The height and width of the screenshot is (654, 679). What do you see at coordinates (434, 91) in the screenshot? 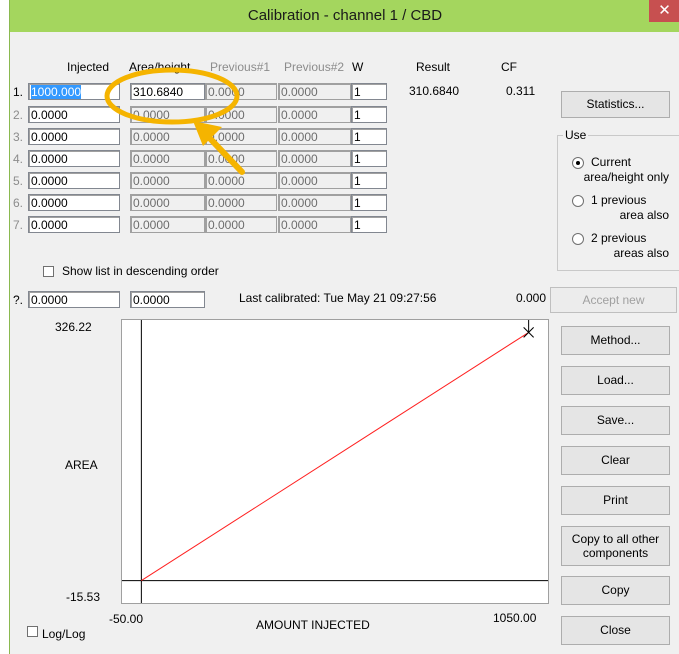
I see `result-value: 310.6840` at bounding box center [434, 91].